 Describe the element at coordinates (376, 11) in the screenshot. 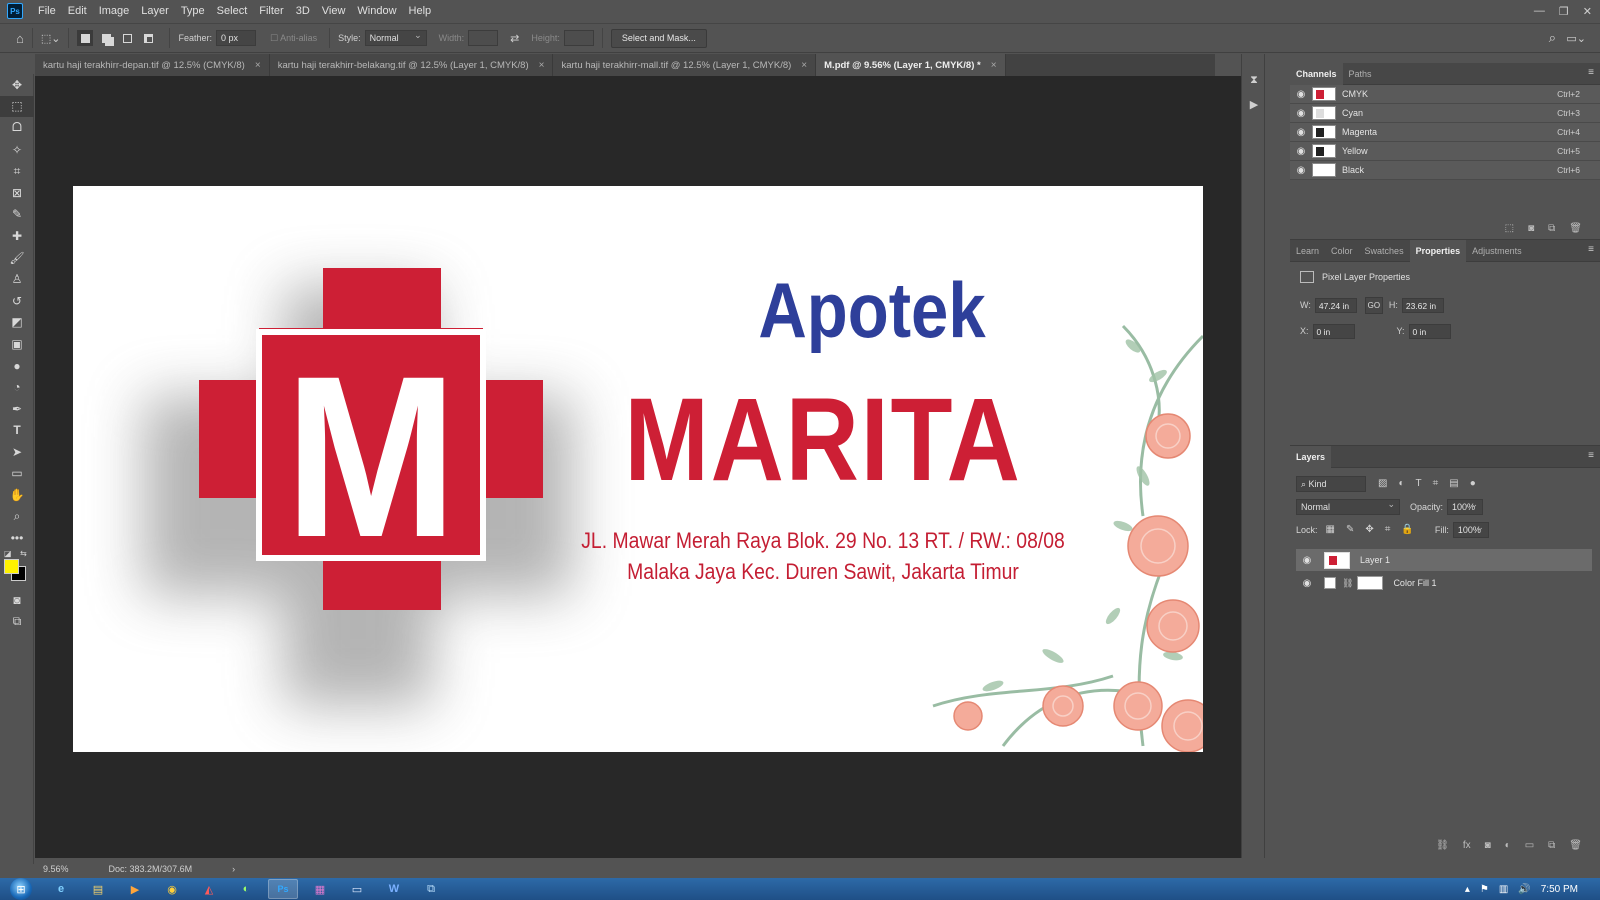

I see `menu-window: Window` at that location.